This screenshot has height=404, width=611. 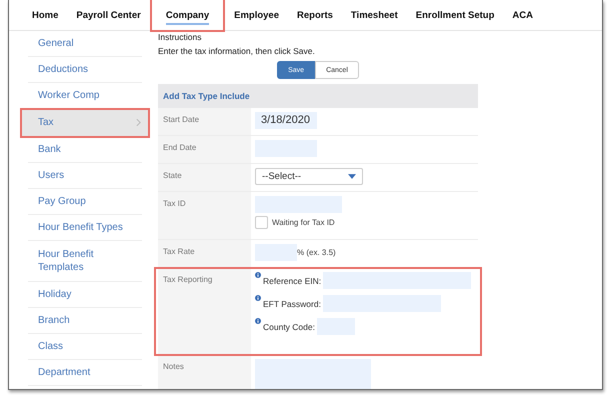 I want to click on field-label: Tax Reporting, so click(x=187, y=279).